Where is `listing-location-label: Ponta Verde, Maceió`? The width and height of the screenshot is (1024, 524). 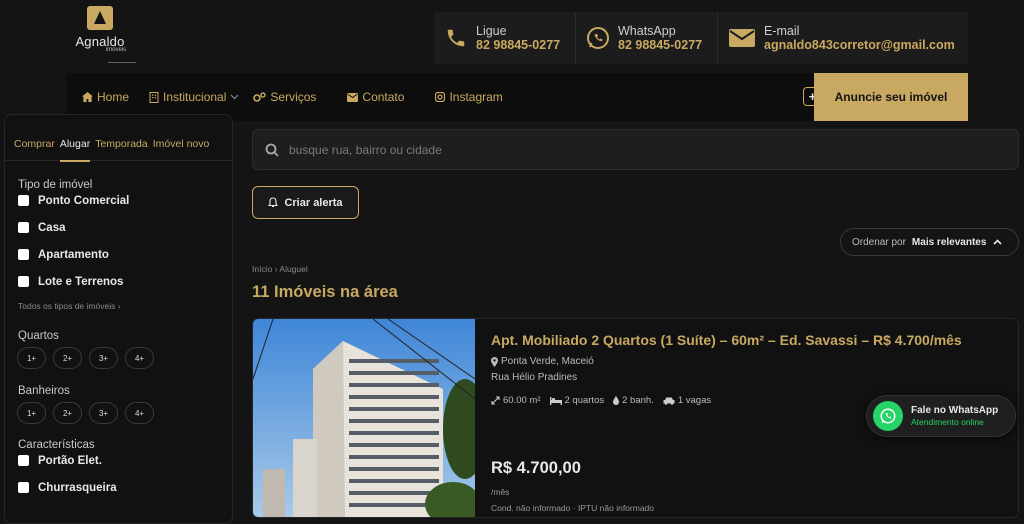
listing-location-label: Ponta Verde, Maceió is located at coordinates (547, 361).